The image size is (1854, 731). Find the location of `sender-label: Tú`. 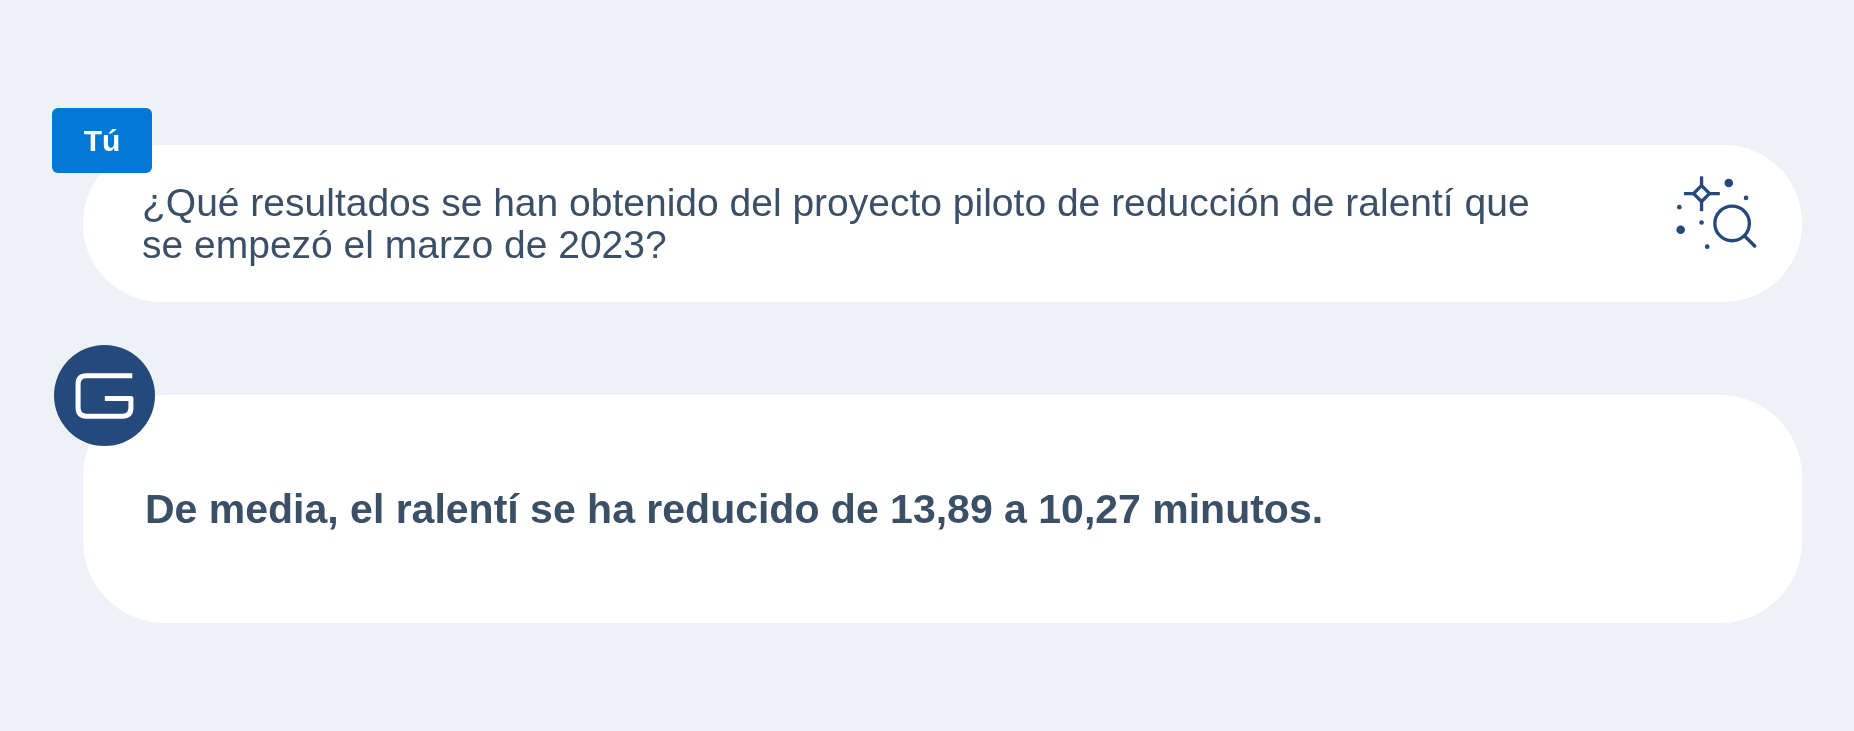

sender-label: Tú is located at coordinates (102, 140).